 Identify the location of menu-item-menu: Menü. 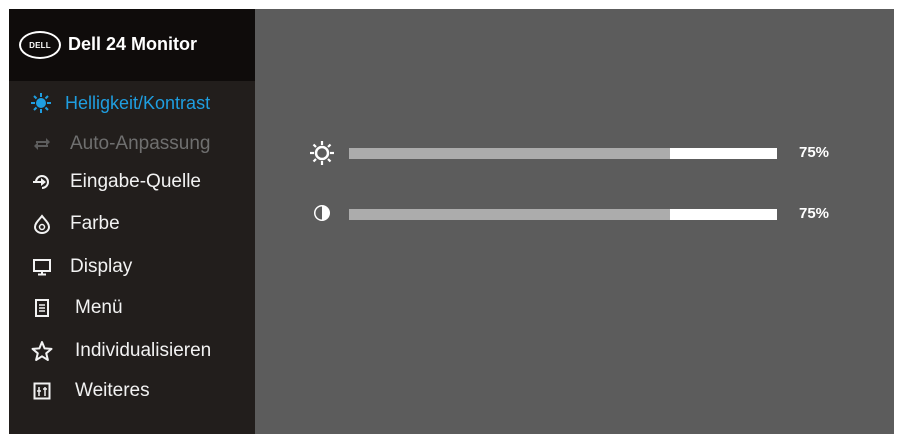
(132, 308).